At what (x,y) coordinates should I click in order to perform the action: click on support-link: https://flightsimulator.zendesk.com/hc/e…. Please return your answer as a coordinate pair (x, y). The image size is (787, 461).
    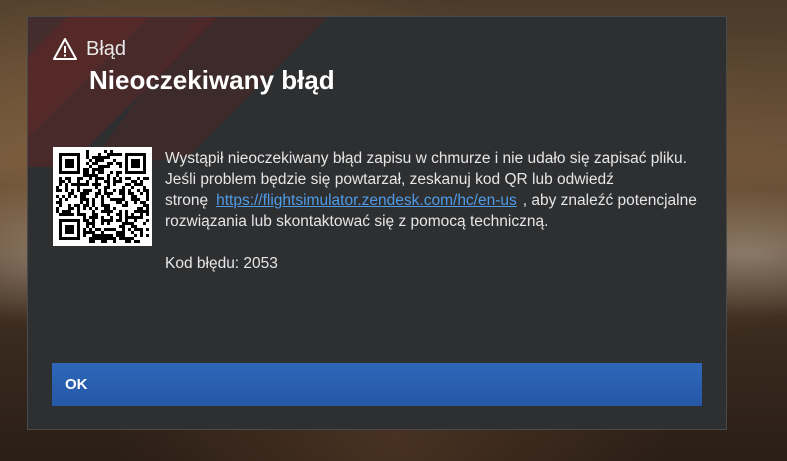
    Looking at the image, I should click on (366, 200).